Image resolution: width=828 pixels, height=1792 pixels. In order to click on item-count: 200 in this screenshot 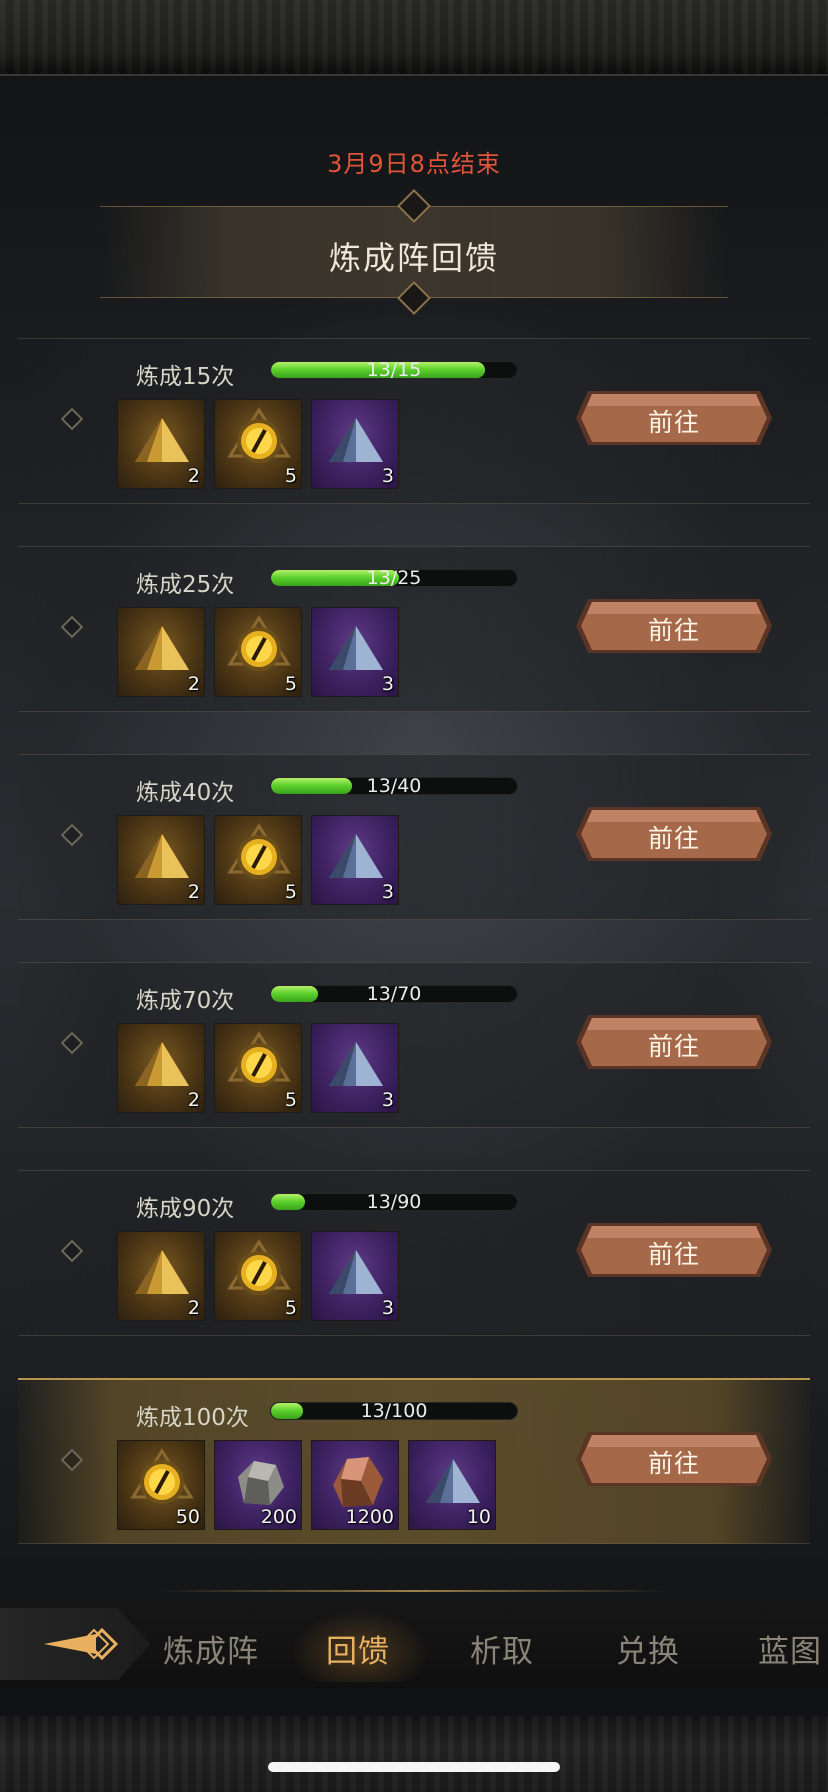, I will do `click(278, 1517)`.